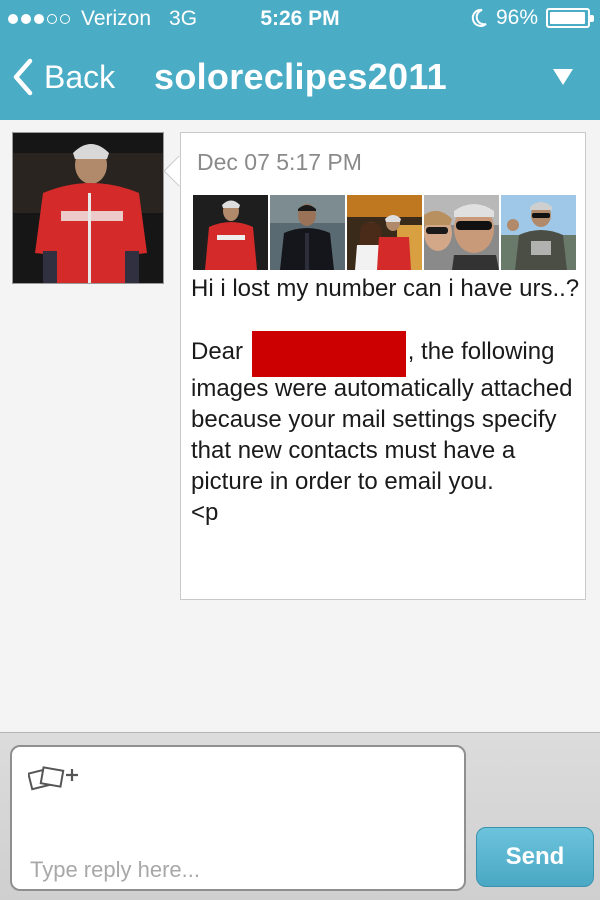 This screenshot has height=900, width=600. What do you see at coordinates (563, 77) in the screenshot?
I see `dropdown-triangle-icon` at bounding box center [563, 77].